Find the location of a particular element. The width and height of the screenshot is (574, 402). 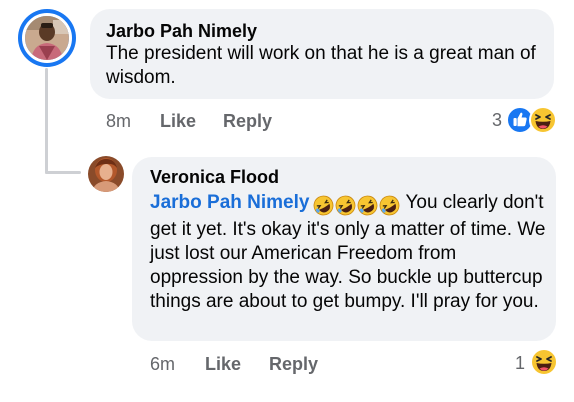

avatar-photo-veronica is located at coordinates (106, 174).